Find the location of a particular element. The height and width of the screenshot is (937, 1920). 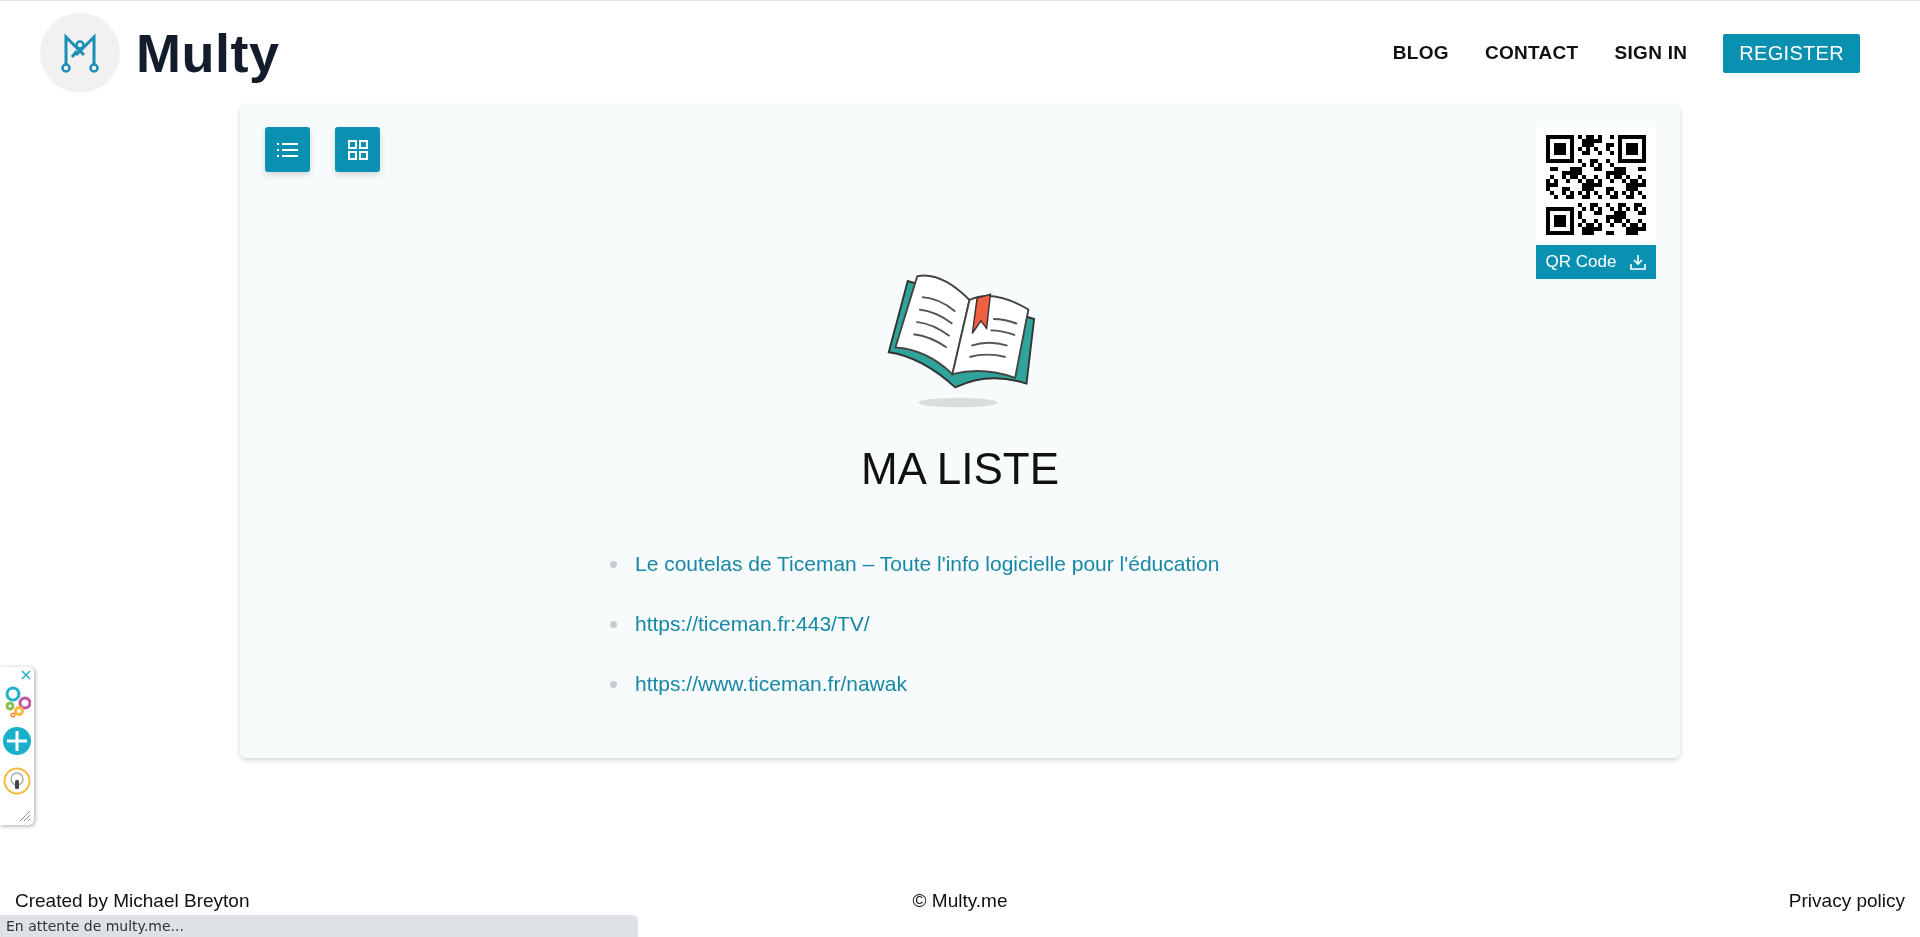

register-button: REGISTER is located at coordinates (1791, 53).